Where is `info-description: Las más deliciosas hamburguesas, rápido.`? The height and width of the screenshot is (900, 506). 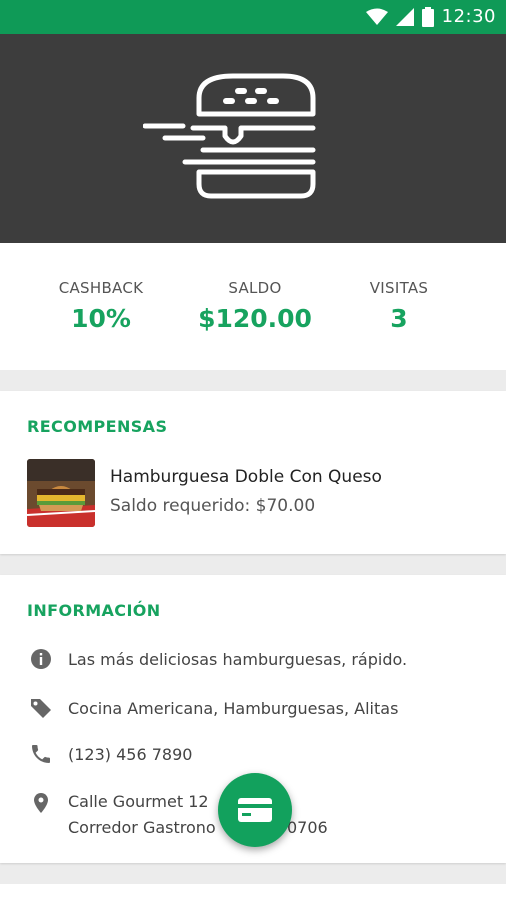
info-description: Las más deliciosas hamburguesas, rápido. is located at coordinates (238, 659).